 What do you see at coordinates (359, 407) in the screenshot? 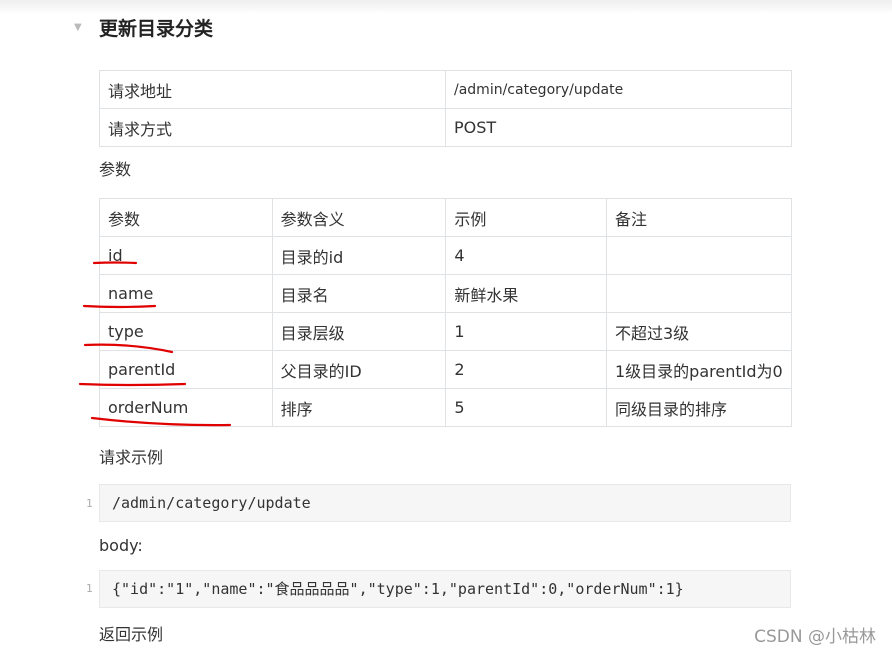
I see `param-meaning-cell: 排序` at bounding box center [359, 407].